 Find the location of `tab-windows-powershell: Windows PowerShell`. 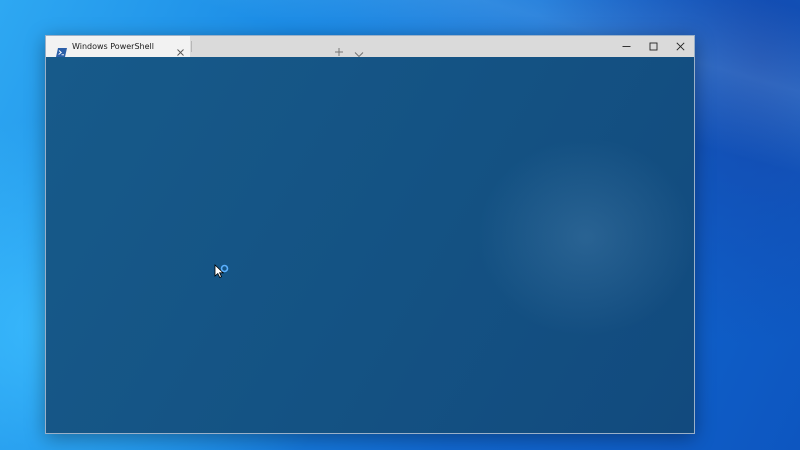

tab-windows-powershell: Windows PowerShell is located at coordinates (118, 46).